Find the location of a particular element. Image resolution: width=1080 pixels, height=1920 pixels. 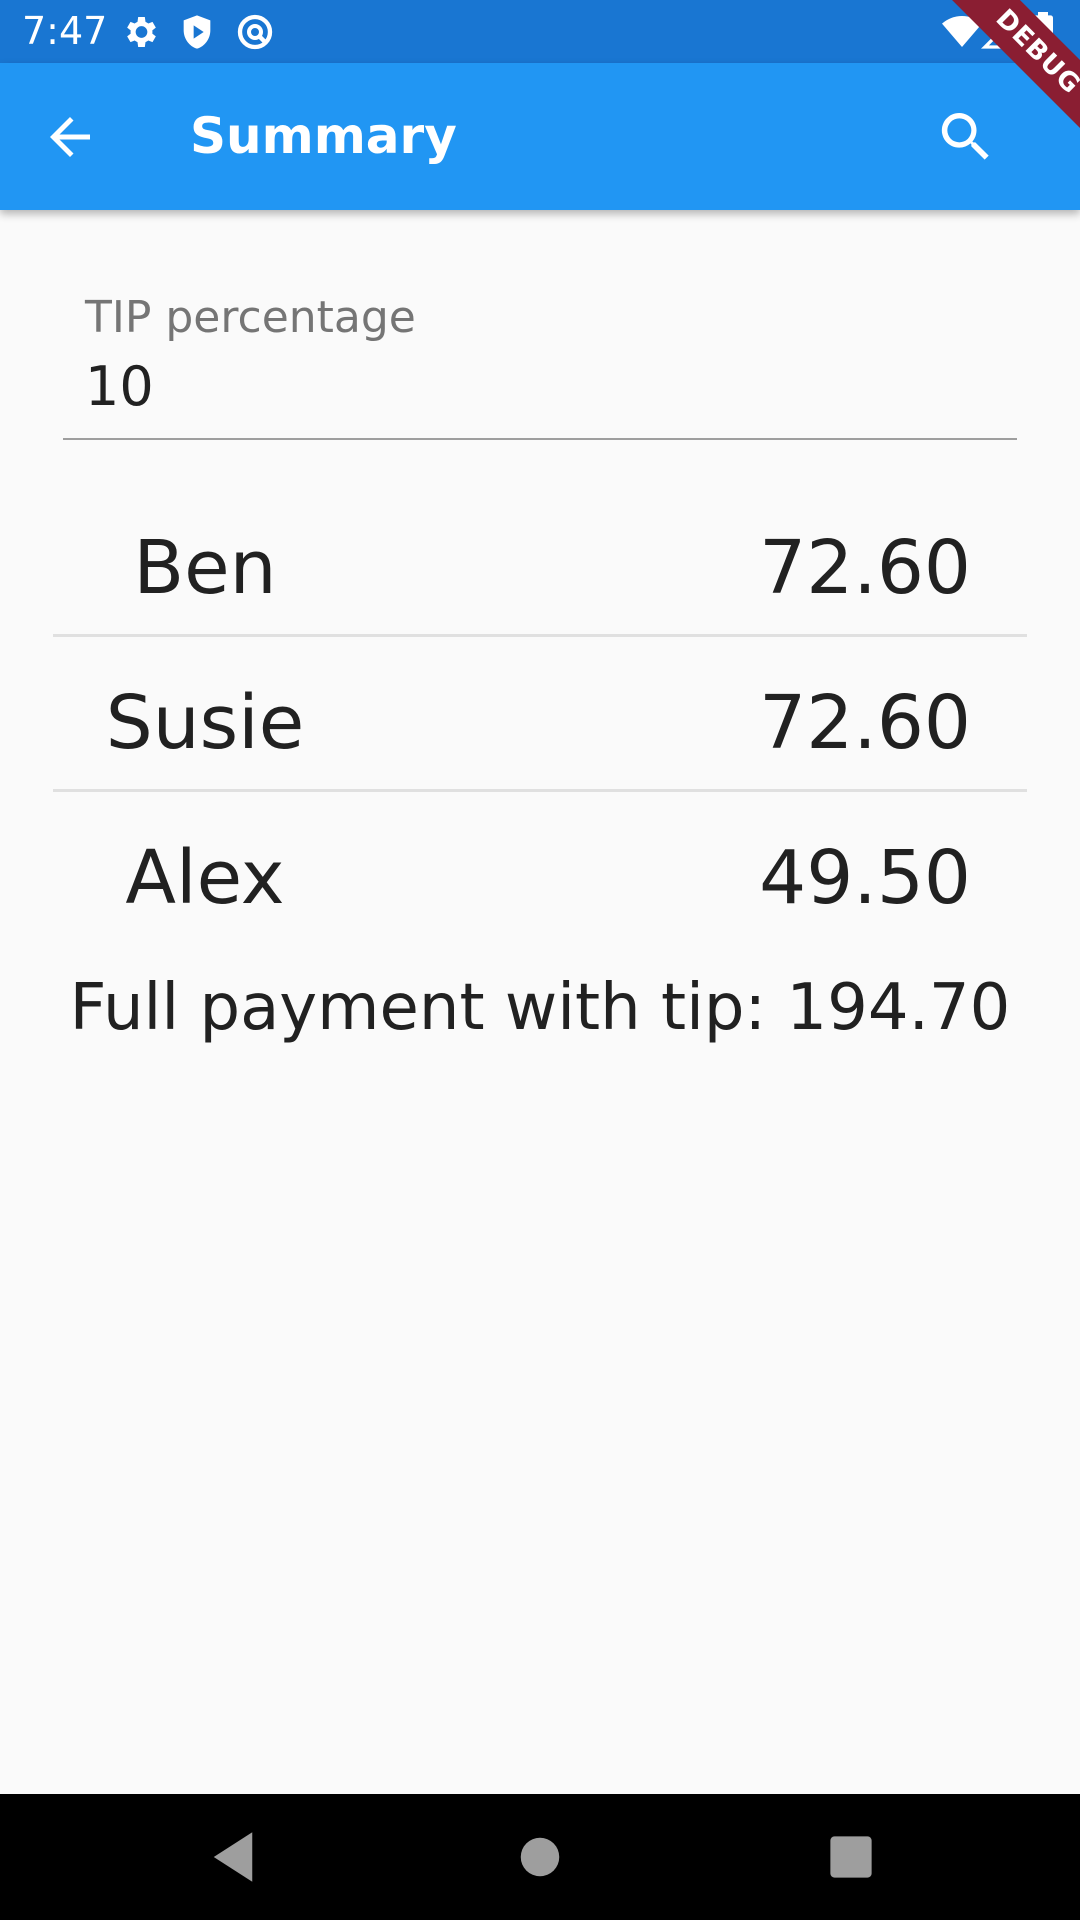

back-triangle-icon is located at coordinates (233, 1857).